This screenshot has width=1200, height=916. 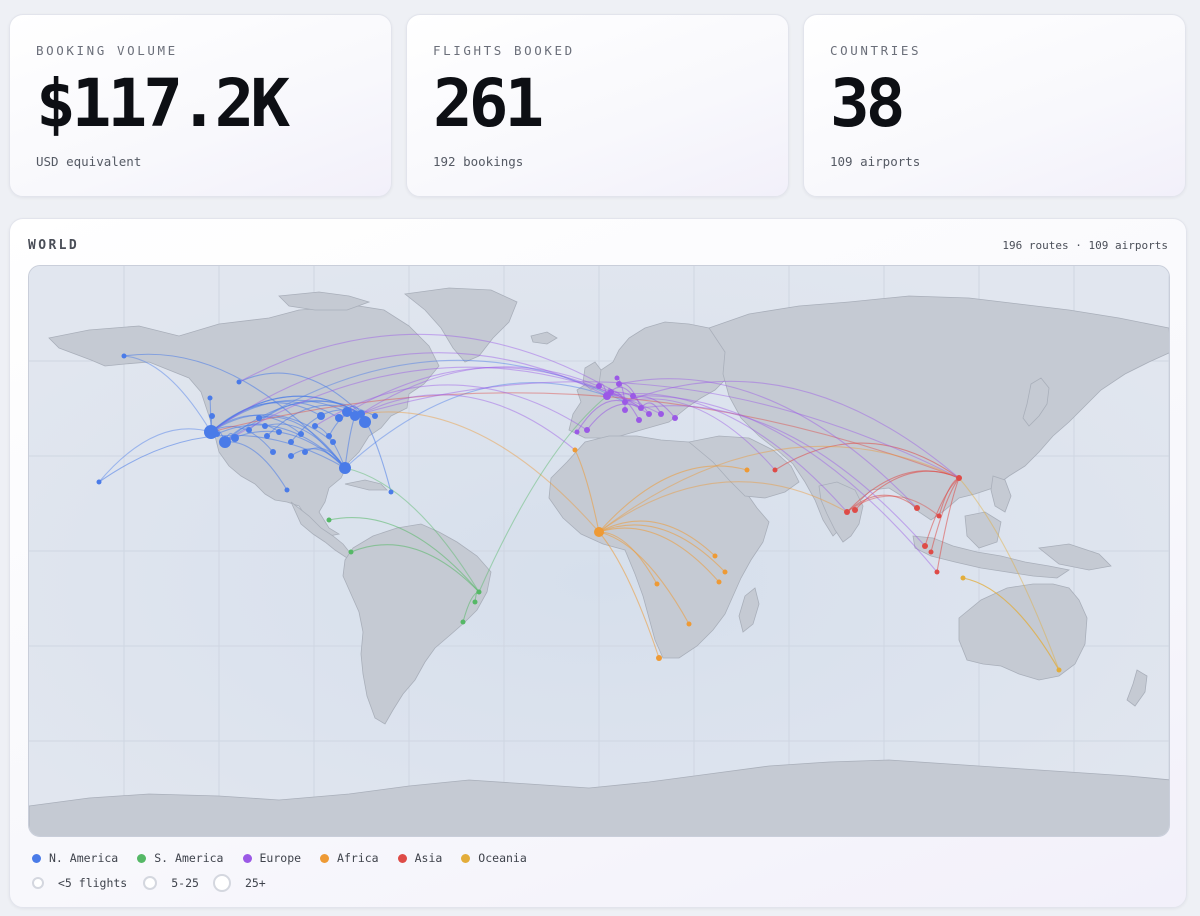 I want to click on legend-item-oceania: Oceania, so click(x=494, y=858).